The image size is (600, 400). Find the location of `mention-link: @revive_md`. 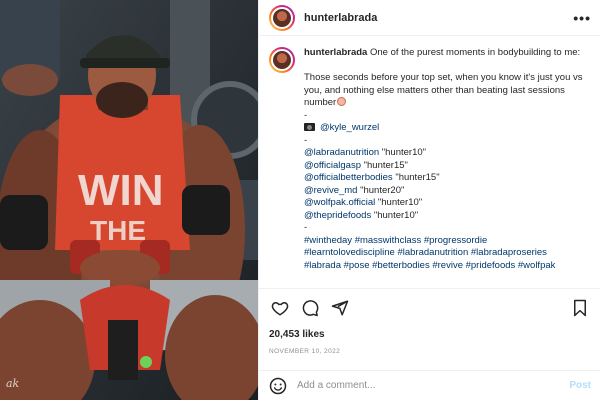

mention-link: @revive_md is located at coordinates (330, 190).